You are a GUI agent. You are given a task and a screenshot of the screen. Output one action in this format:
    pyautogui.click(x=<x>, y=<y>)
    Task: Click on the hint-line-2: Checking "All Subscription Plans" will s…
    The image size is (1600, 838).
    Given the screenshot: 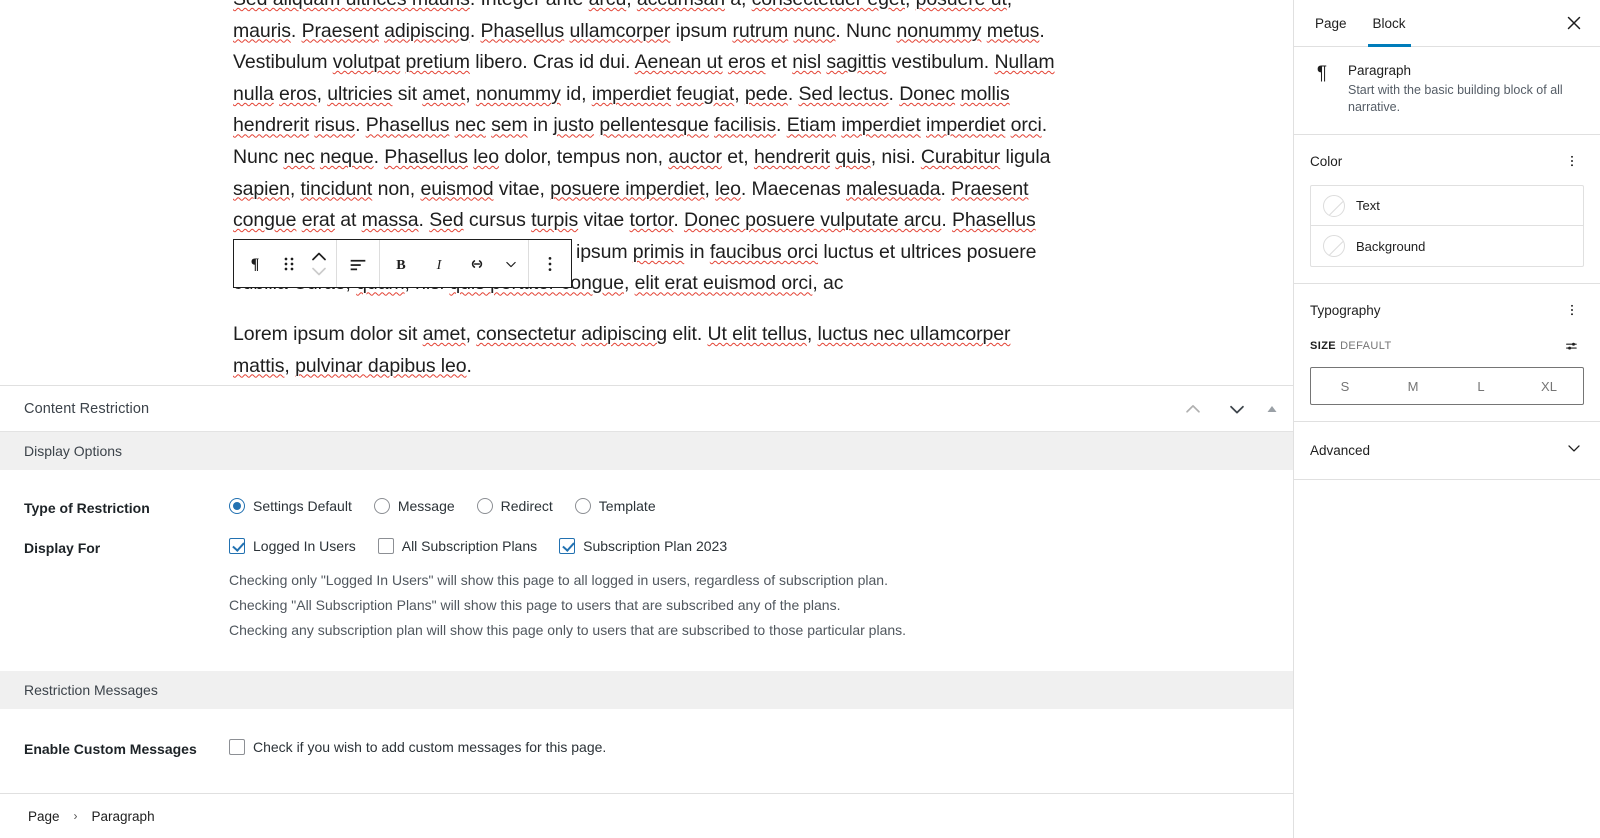 What is the action you would take?
    pyautogui.click(x=535, y=605)
    